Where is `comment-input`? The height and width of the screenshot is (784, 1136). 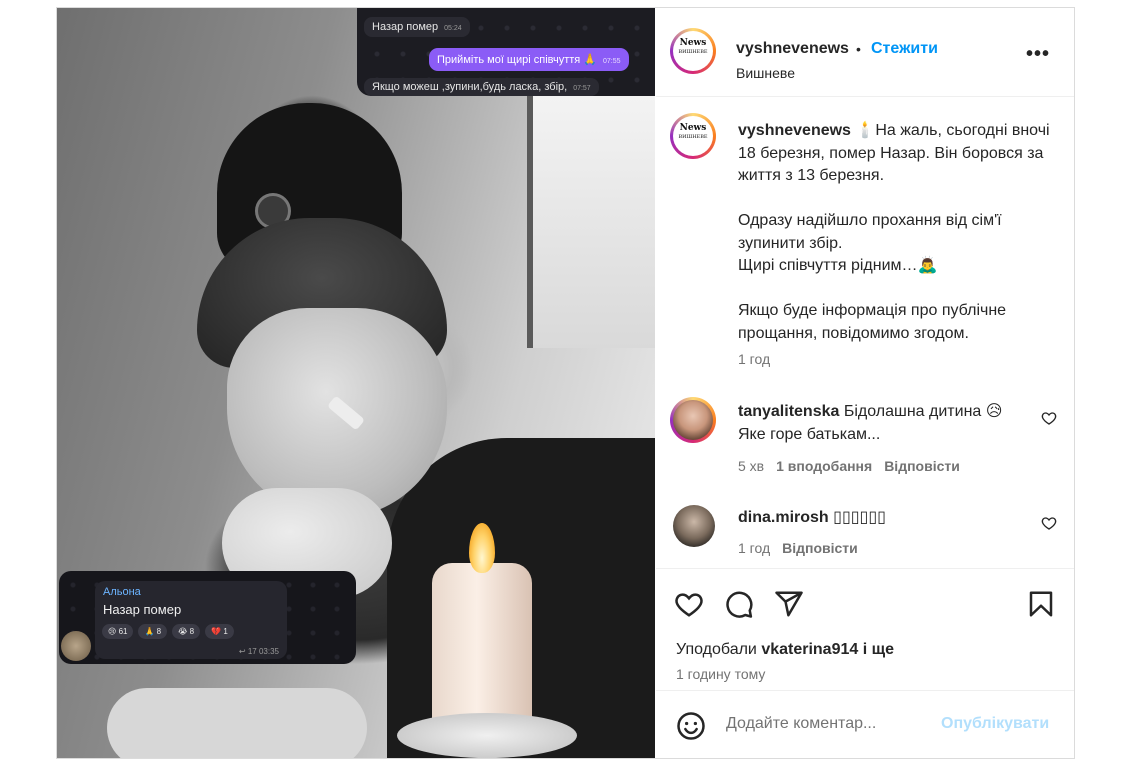 comment-input is located at coordinates (826, 724).